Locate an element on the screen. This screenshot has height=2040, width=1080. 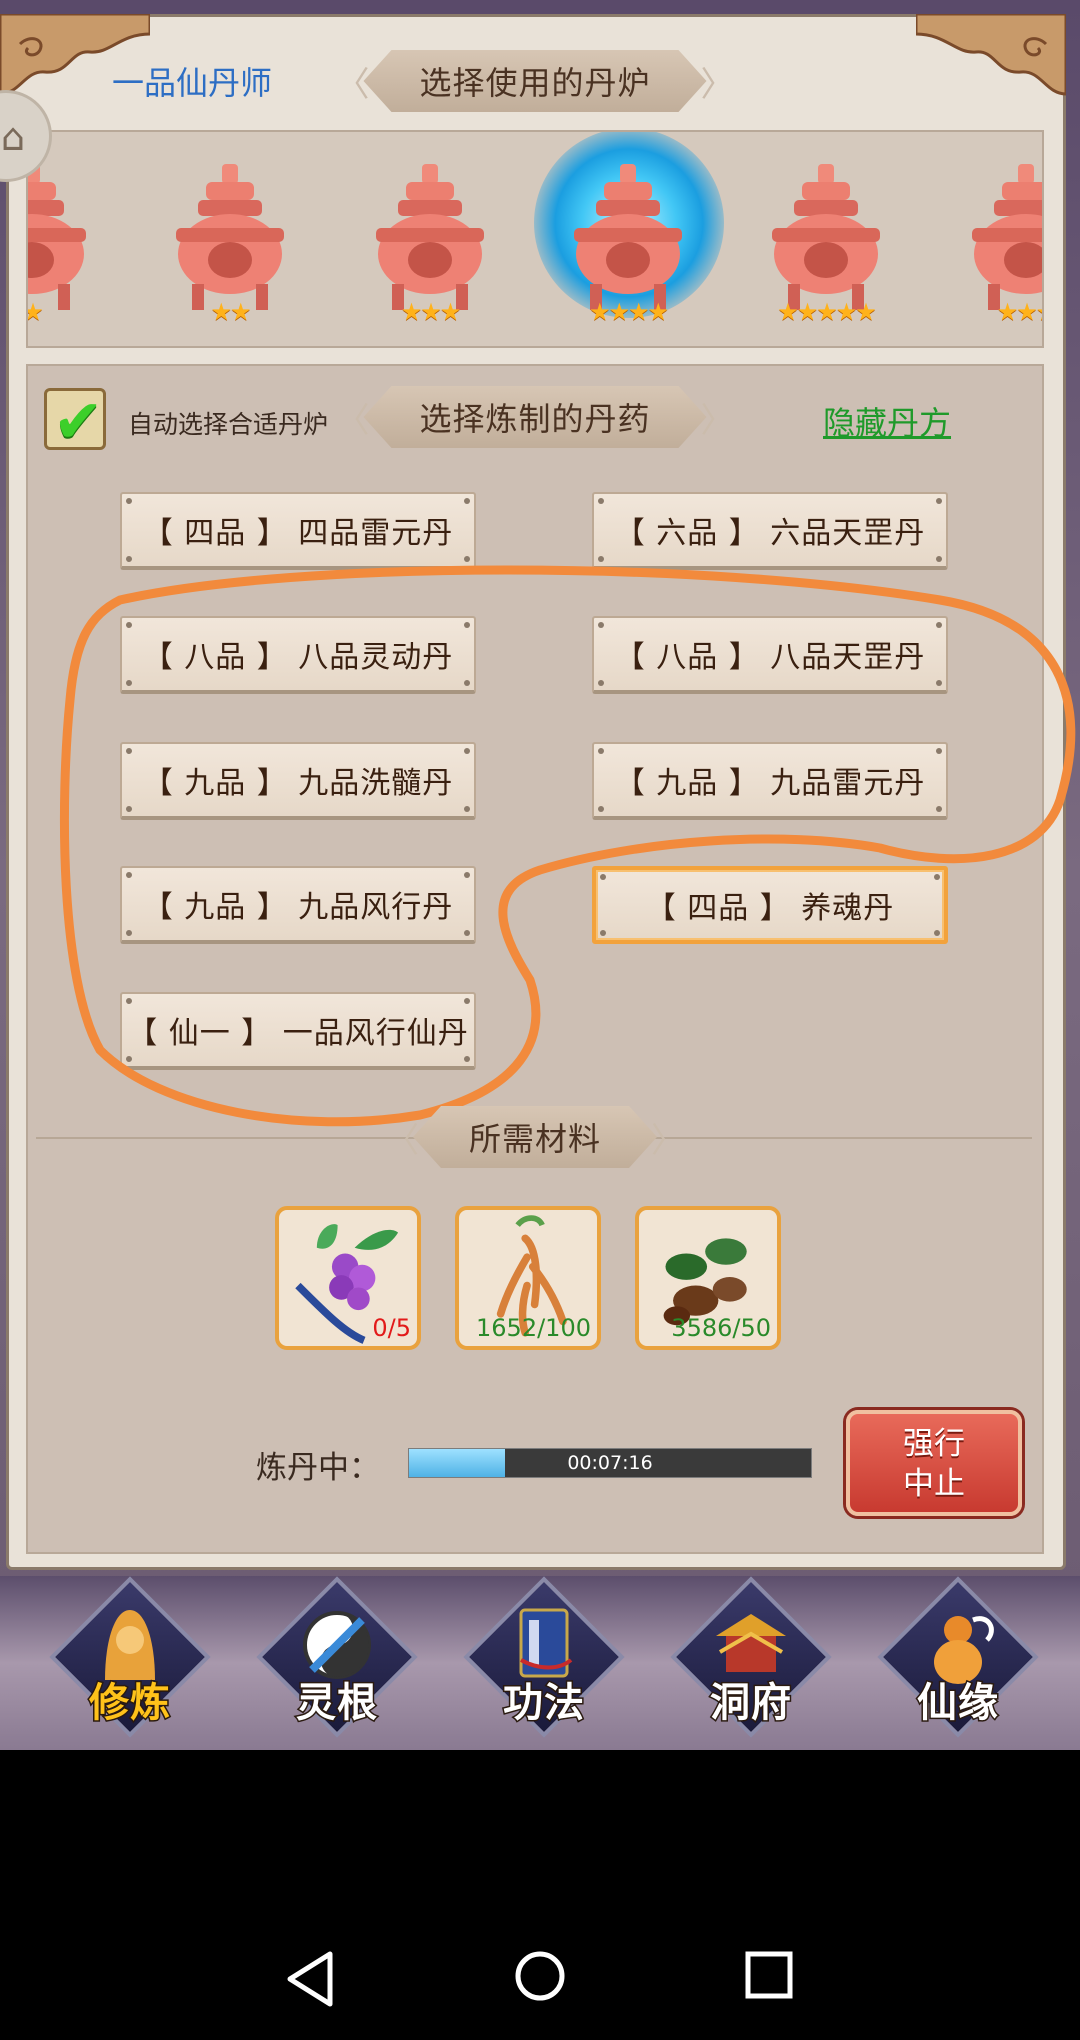
alchemist-rank: 一品仙丹师 is located at coordinates (192, 83).